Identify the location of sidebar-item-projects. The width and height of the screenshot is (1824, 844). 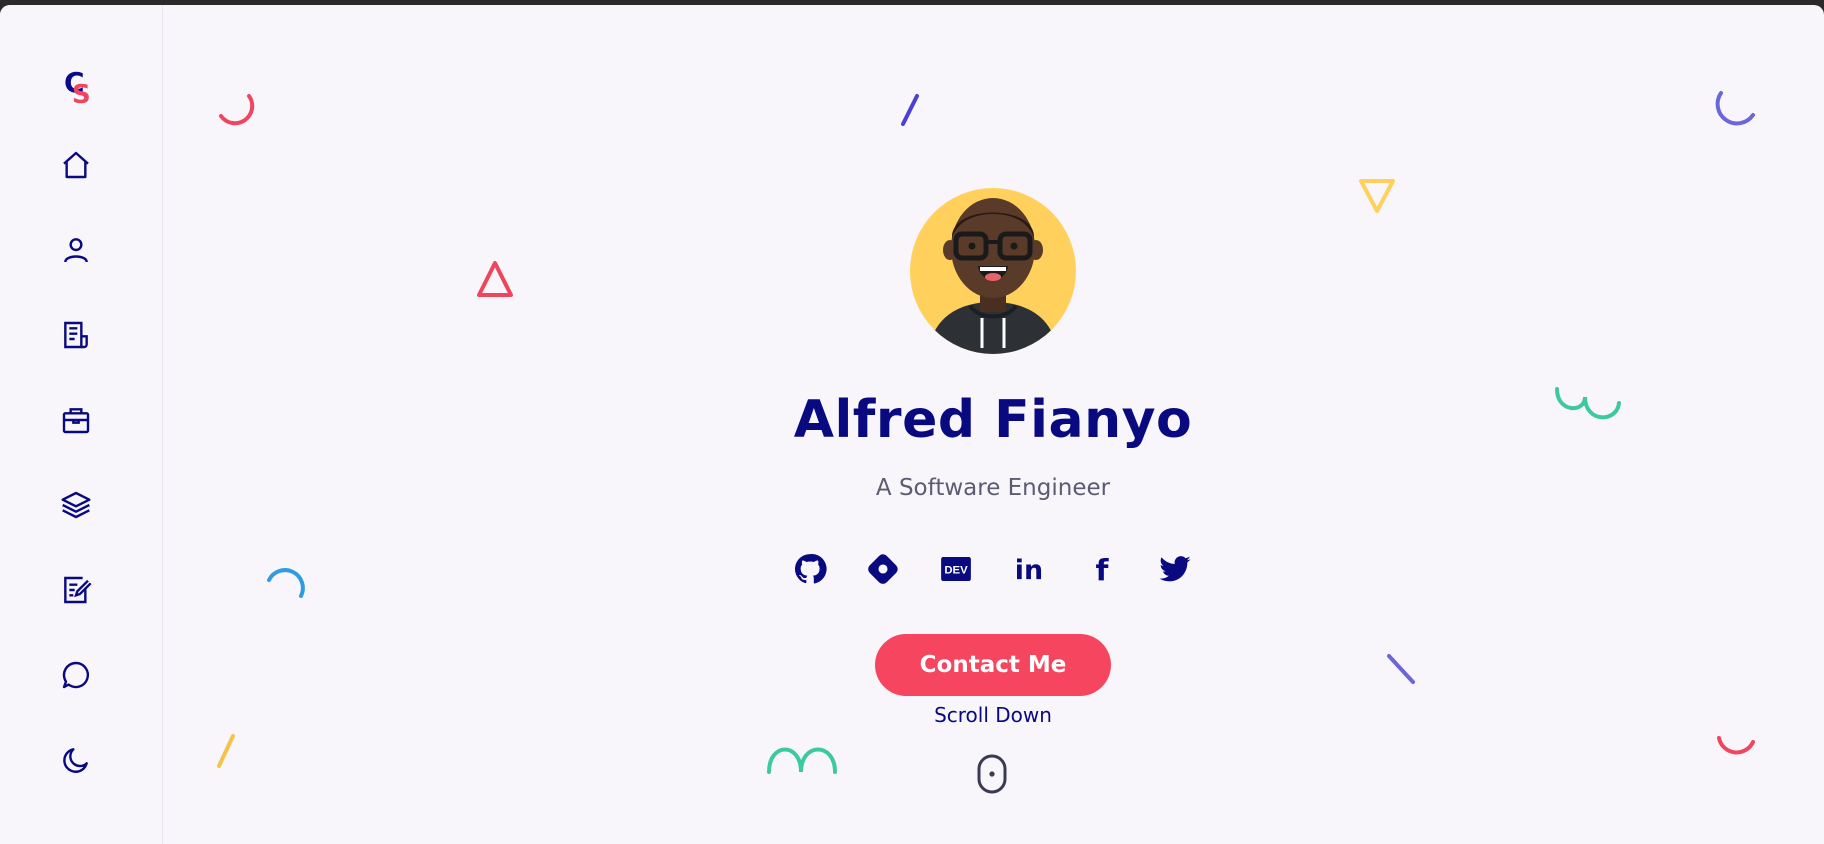
(76, 505).